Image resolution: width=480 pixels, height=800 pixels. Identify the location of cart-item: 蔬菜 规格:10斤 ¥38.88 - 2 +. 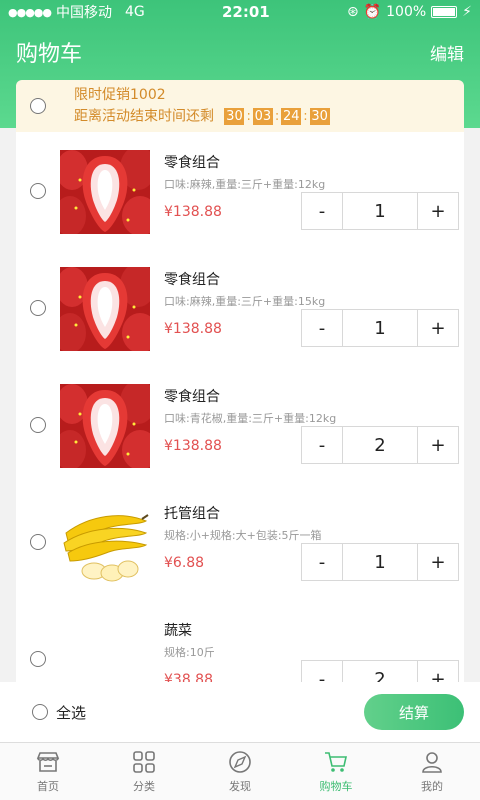
(240, 641).